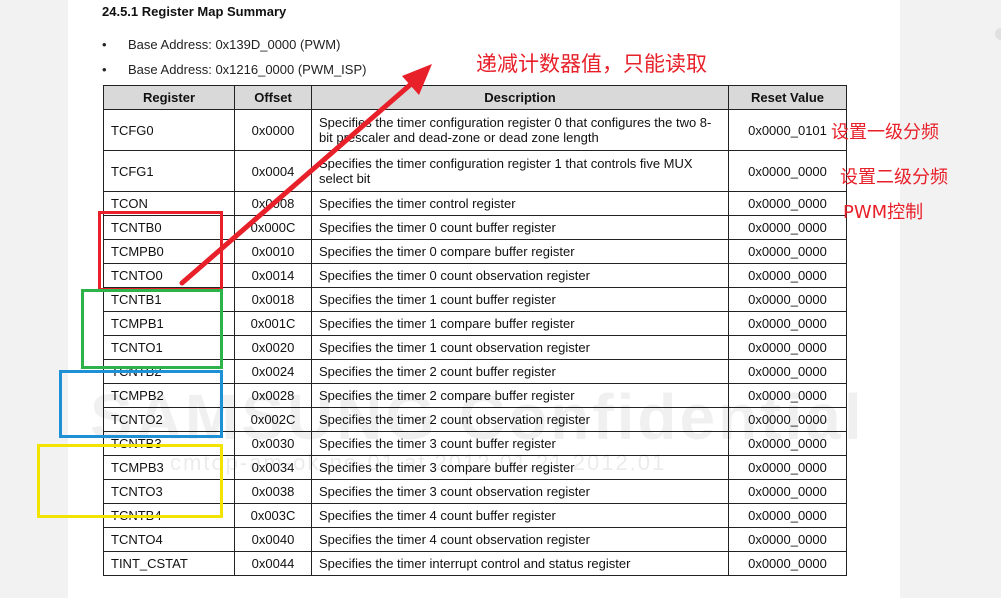 This screenshot has width=1001, height=598. What do you see at coordinates (894, 177) in the screenshot?
I see `annotation-mux-note: 设置二级分频` at bounding box center [894, 177].